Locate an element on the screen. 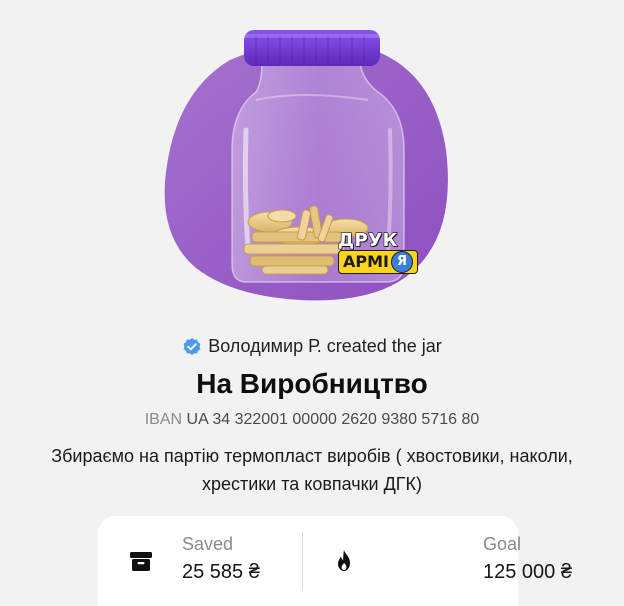 This screenshot has width=624, height=606. creator-line: Володимир Р. created the jar is located at coordinates (312, 346).